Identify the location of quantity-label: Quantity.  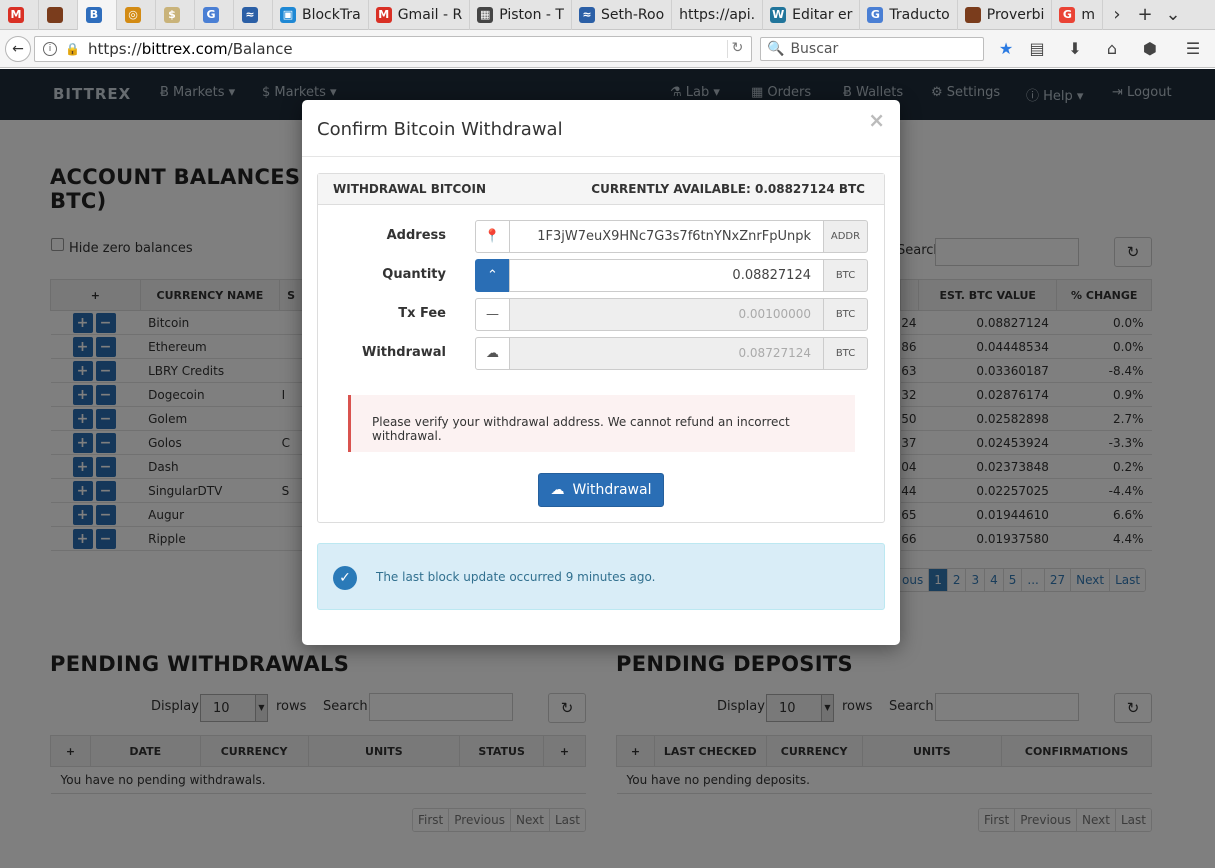
(414, 274).